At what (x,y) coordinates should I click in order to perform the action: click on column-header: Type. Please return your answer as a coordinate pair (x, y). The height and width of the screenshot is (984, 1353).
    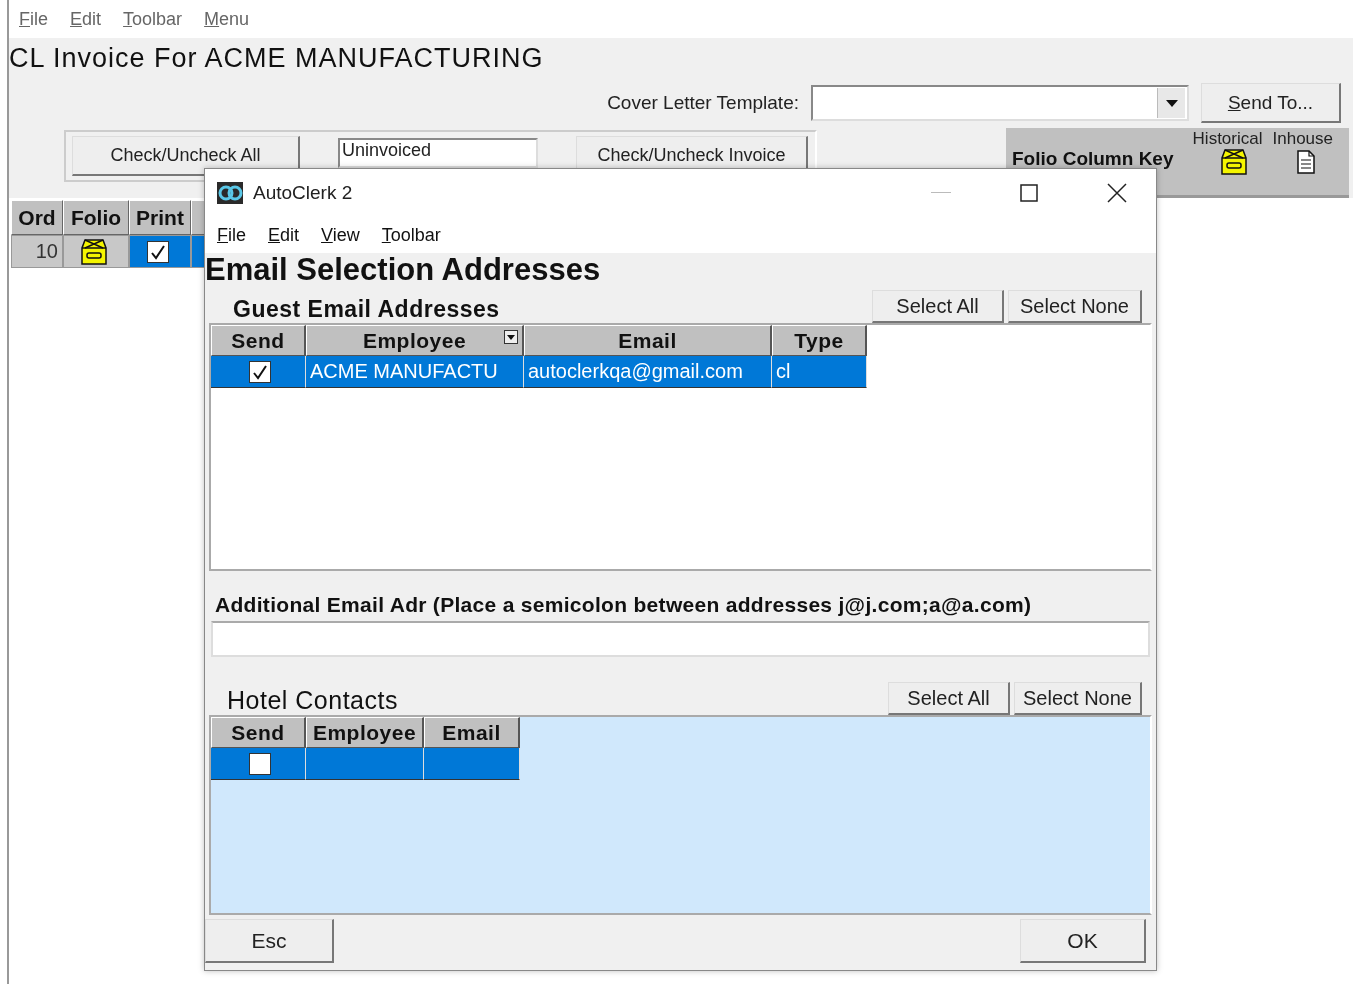
    Looking at the image, I should click on (819, 340).